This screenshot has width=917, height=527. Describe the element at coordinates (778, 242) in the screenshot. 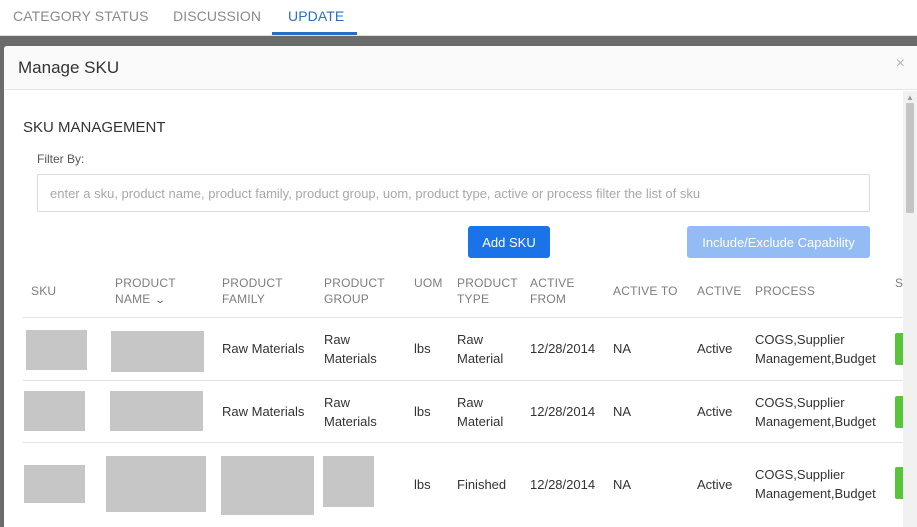

I see `include-exclude-capability-button: Include/Exclude Capability` at that location.